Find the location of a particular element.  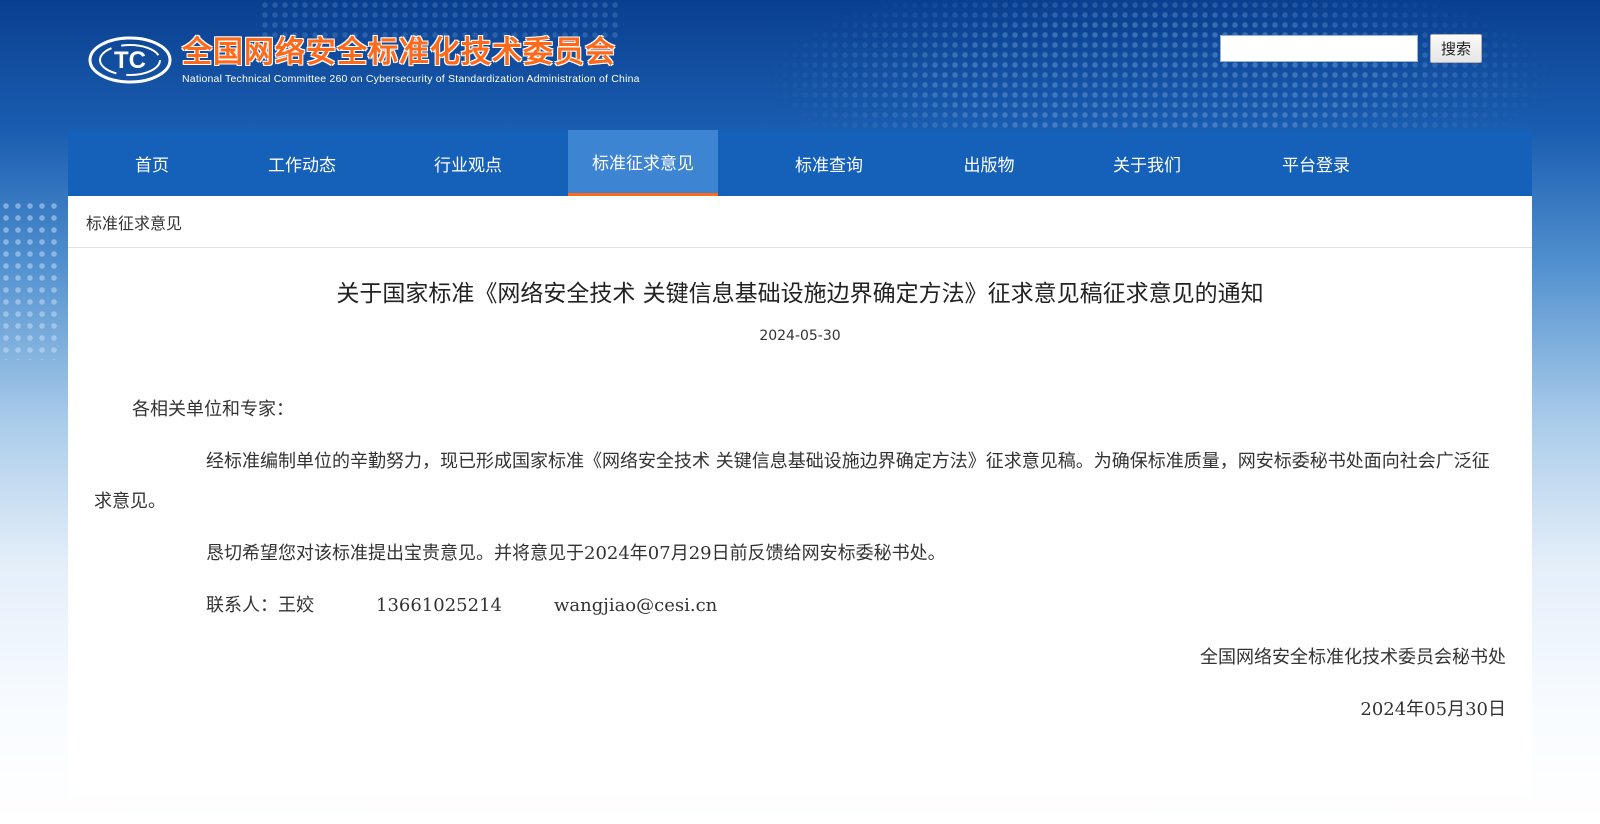

main-nav: 首页 工作动态 行业观点 标准征求意见 标准查询 出版物 关于我们 平台登录 is located at coordinates (800, 163).